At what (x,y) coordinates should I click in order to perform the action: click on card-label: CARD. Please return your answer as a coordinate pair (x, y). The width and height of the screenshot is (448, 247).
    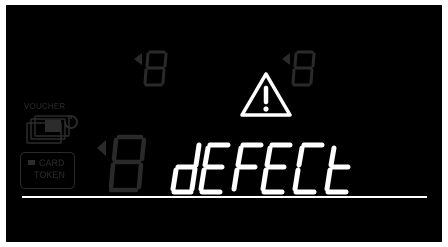
    Looking at the image, I should click on (52, 163).